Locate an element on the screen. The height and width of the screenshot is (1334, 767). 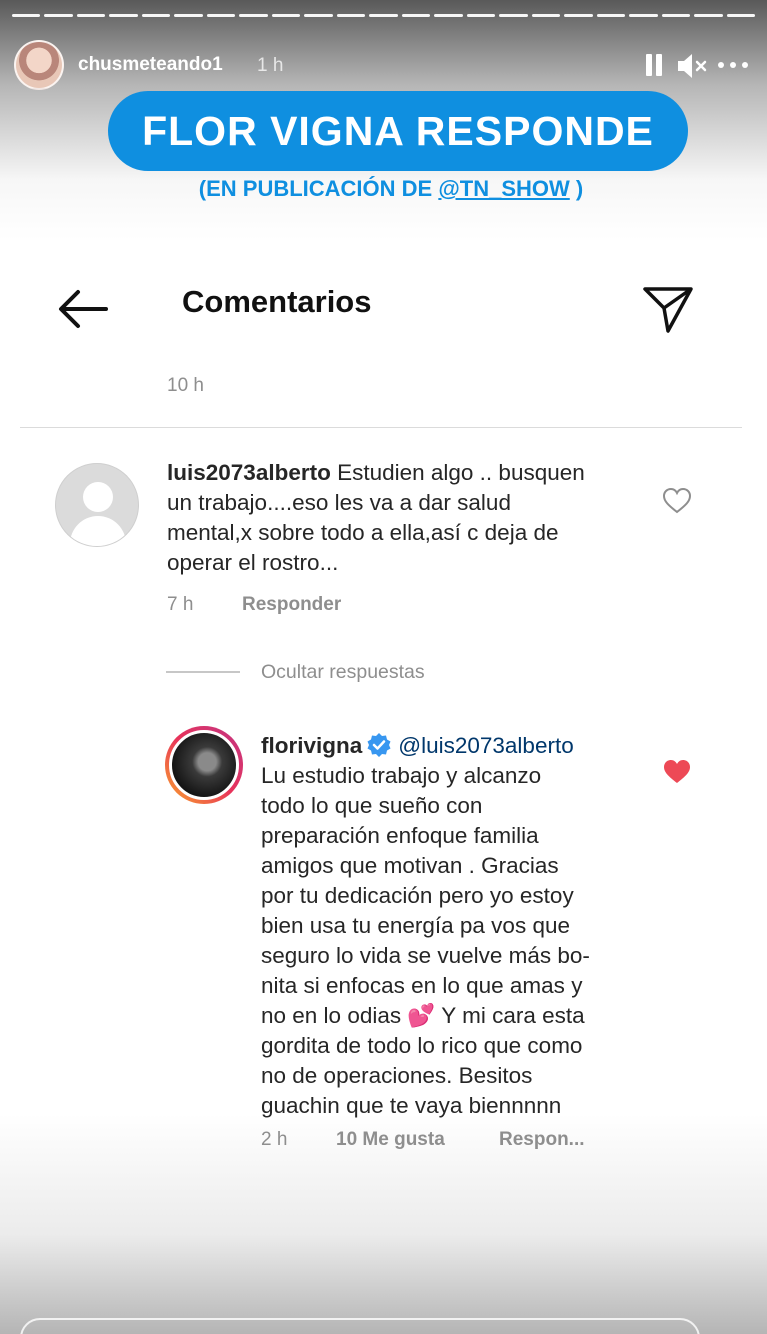
comment-time: 7 h is located at coordinates (180, 604).